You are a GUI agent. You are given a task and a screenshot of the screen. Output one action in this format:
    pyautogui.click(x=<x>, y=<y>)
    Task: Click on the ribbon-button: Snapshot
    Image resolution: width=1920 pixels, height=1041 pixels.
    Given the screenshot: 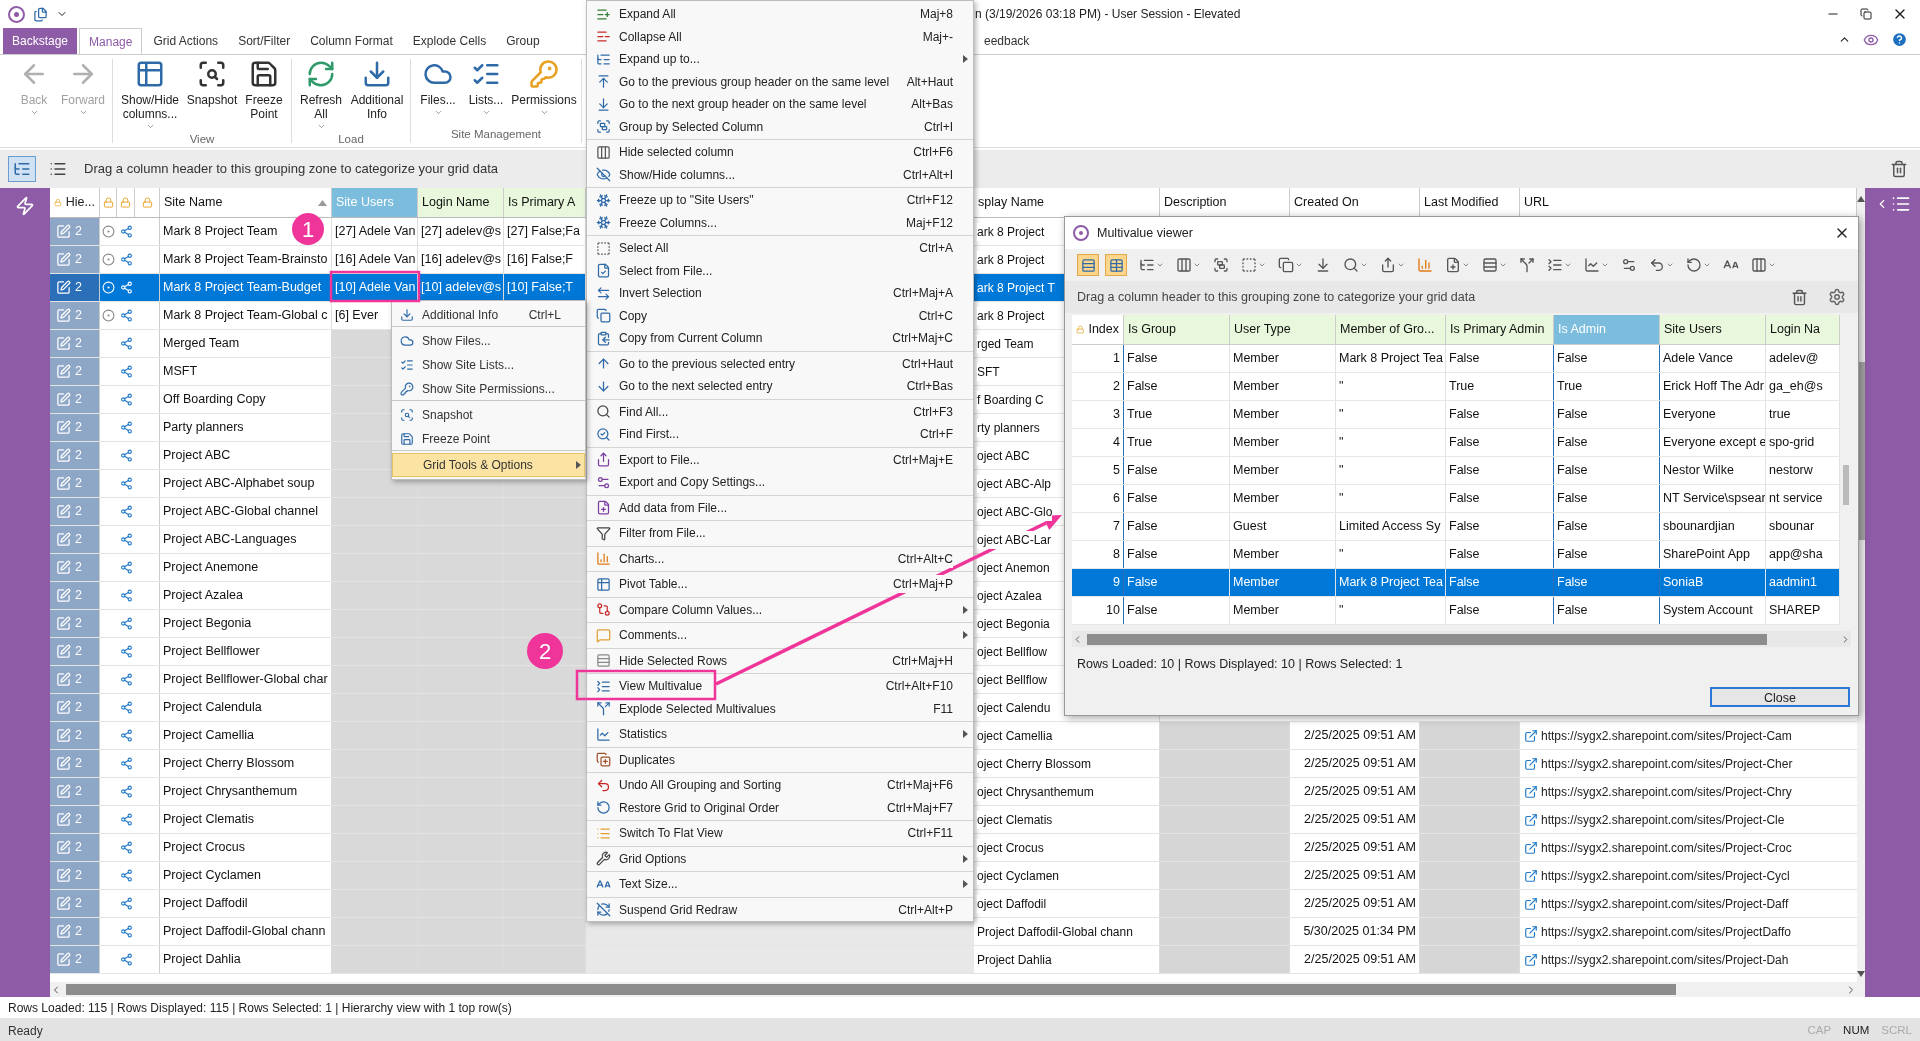 What is the action you would take?
    pyautogui.click(x=212, y=83)
    